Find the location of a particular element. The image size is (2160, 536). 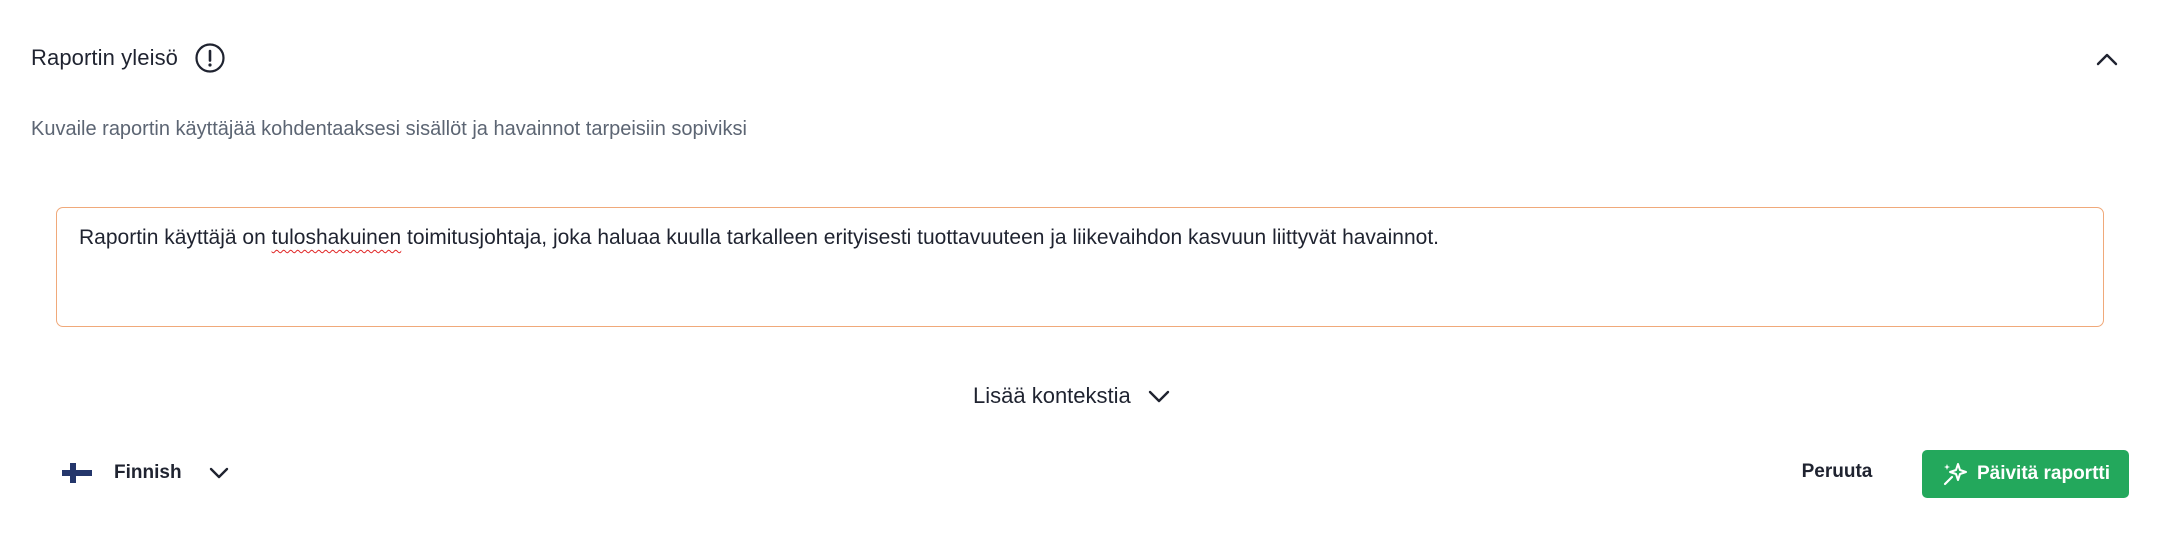

chevron-up-icon is located at coordinates (2107, 59).